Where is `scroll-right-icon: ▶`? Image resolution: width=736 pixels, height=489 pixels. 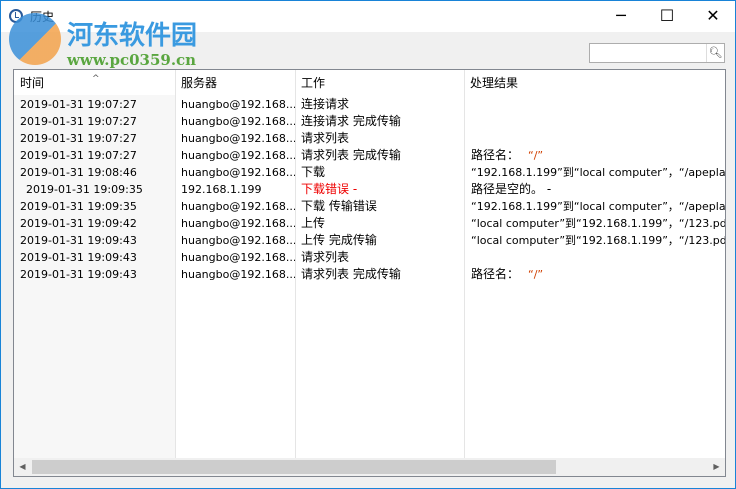 scroll-right-icon: ▶ is located at coordinates (716, 467).